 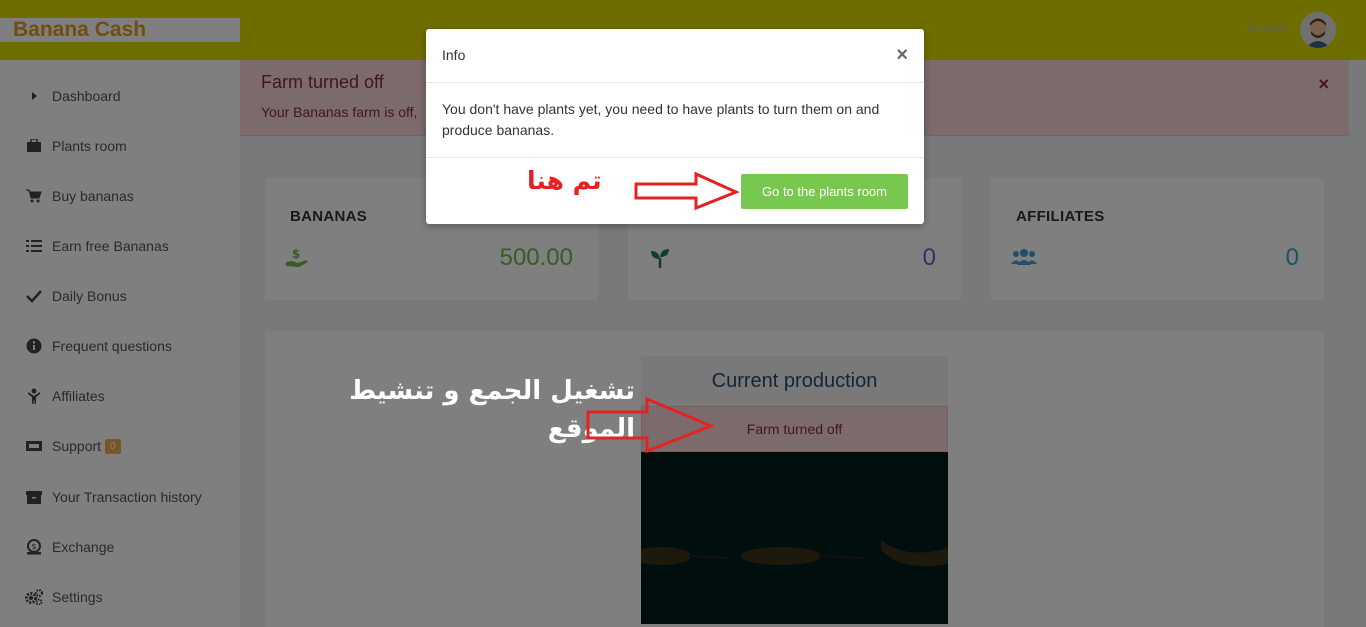 I want to click on close-icon: ×, so click(x=902, y=55).